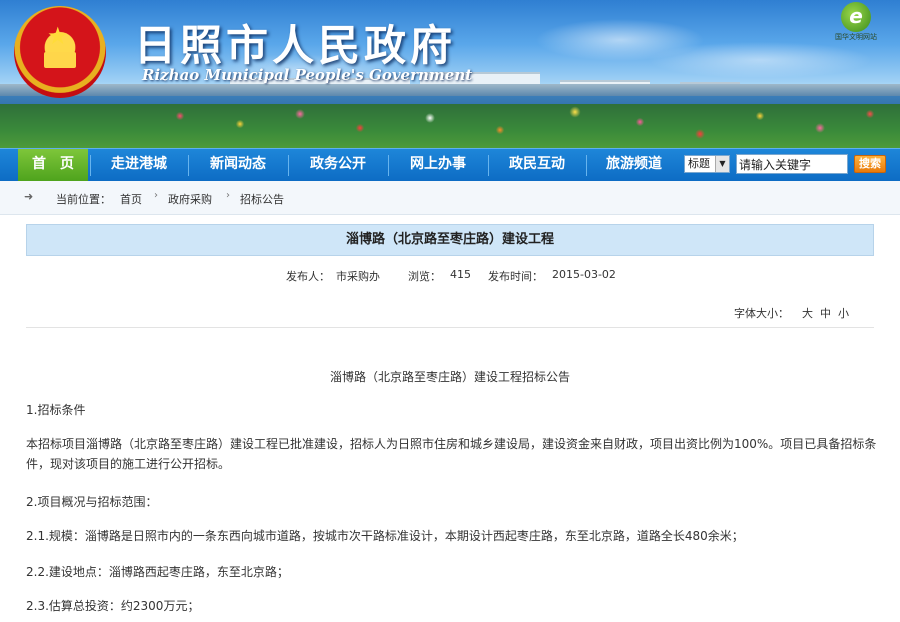 The width and height of the screenshot is (900, 622). Describe the element at coordinates (56, 410) in the screenshot. I see `article-paragraph: 1.招标条件` at that location.